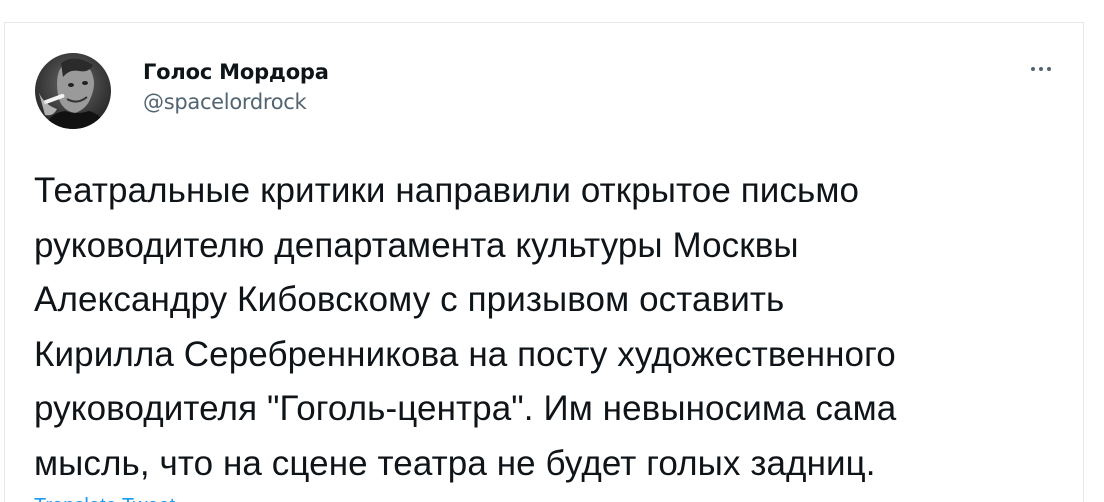  Describe the element at coordinates (104, 498) in the screenshot. I see `translate-tweet-link: Translate Tweet` at that location.